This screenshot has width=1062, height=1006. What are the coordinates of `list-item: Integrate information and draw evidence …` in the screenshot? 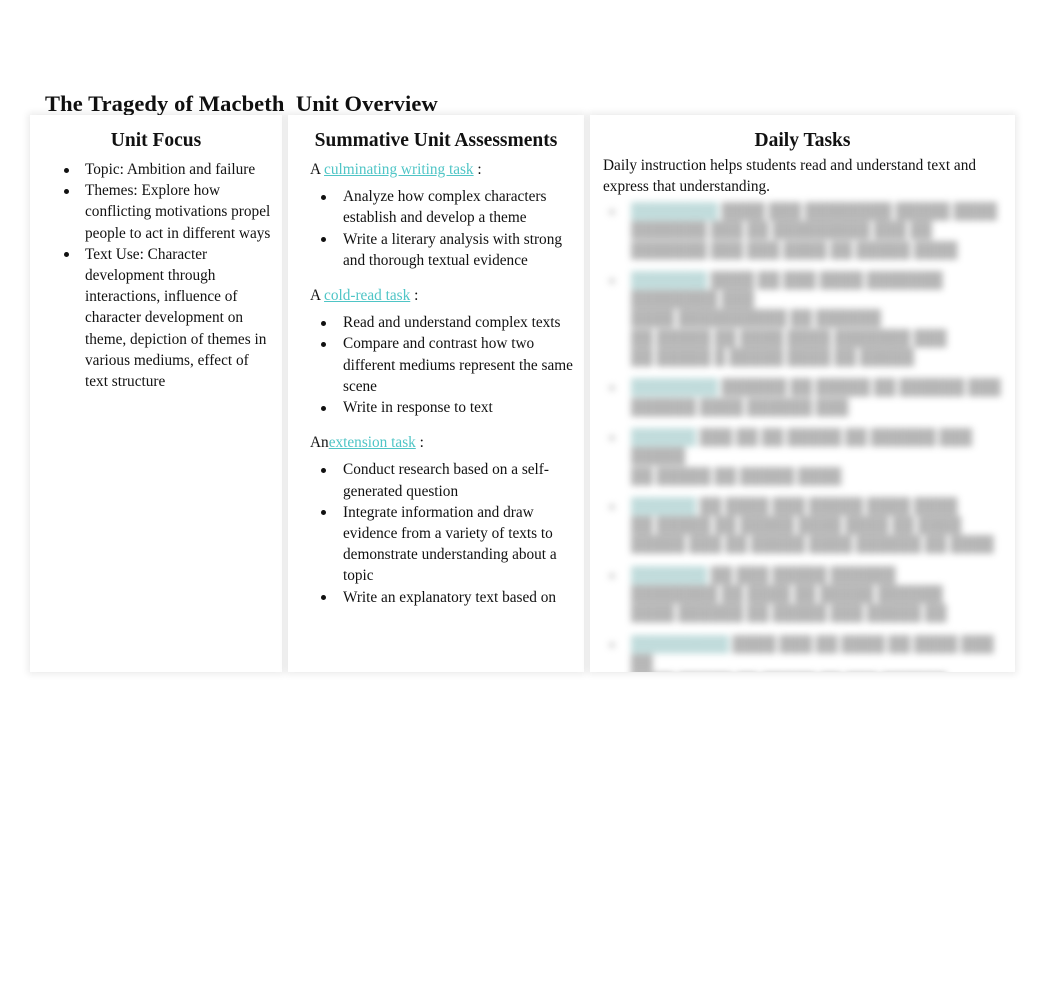 It's located at (436, 544).